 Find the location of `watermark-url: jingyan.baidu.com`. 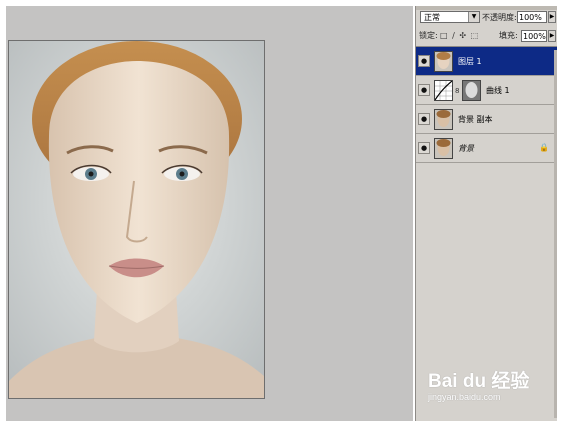

watermark-url: jingyan.baidu.com is located at coordinates (464, 397).